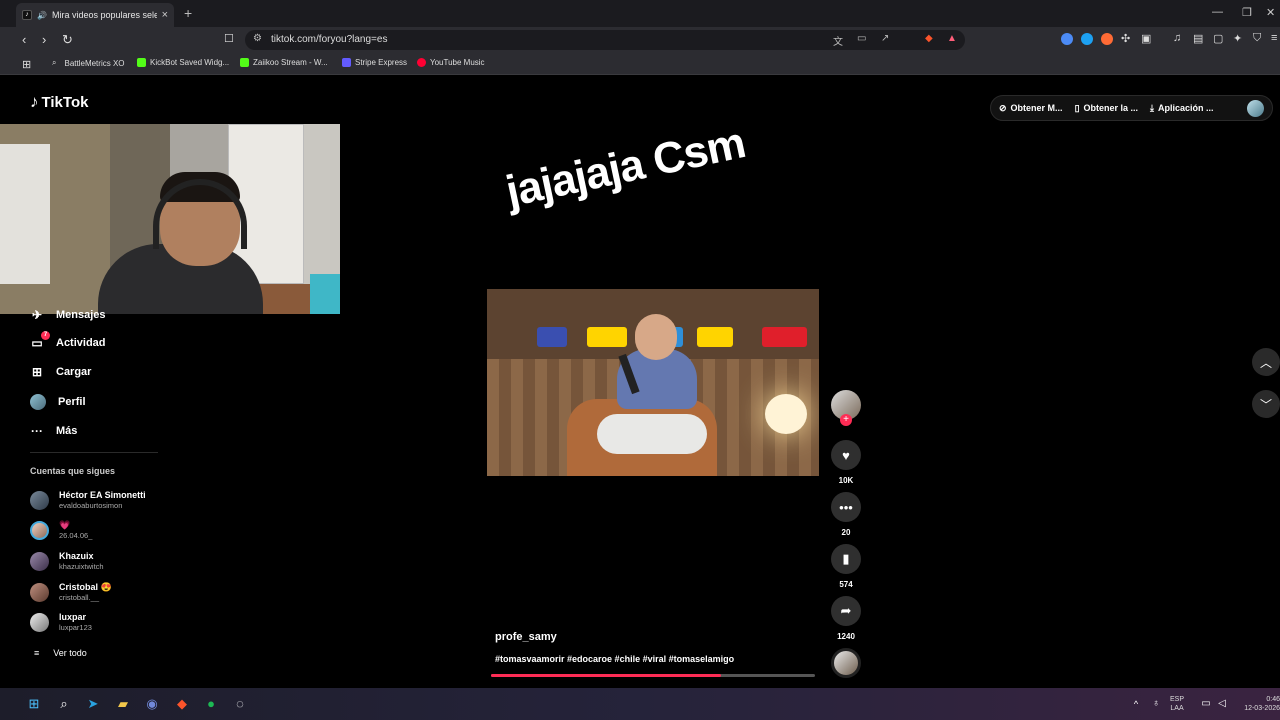  Describe the element at coordinates (329, 39) in the screenshot. I see `url-text: tiktok.com/foryou?lang=es` at that location.